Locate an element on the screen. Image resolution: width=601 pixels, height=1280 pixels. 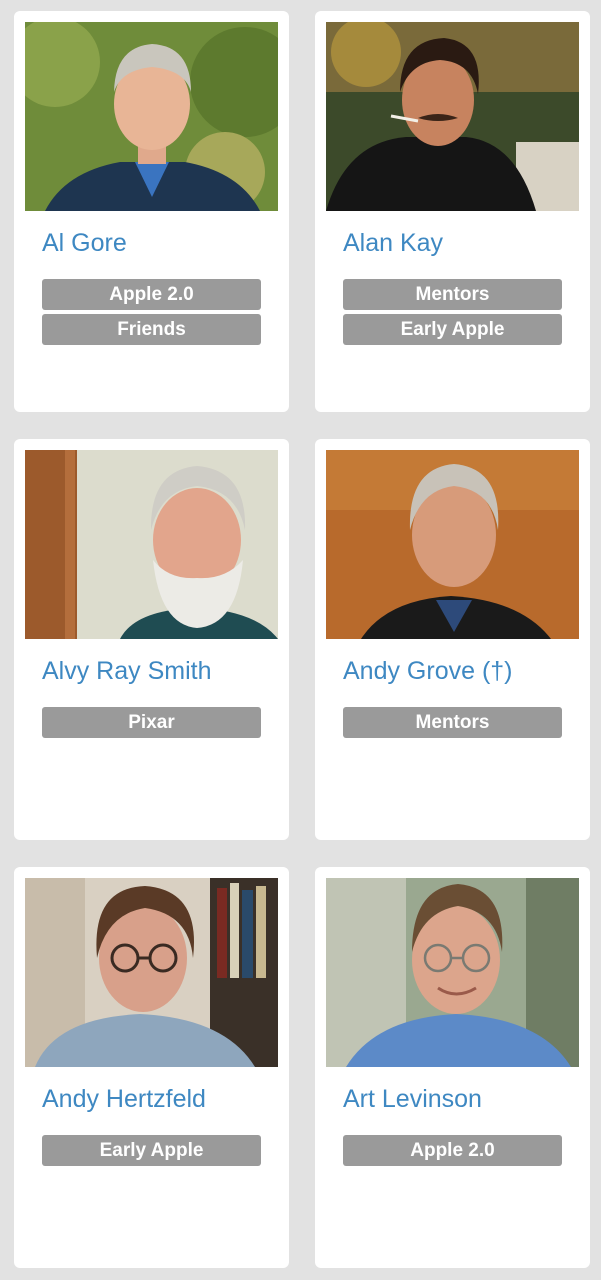
person-name-link: Alan Kay is located at coordinates (393, 243).